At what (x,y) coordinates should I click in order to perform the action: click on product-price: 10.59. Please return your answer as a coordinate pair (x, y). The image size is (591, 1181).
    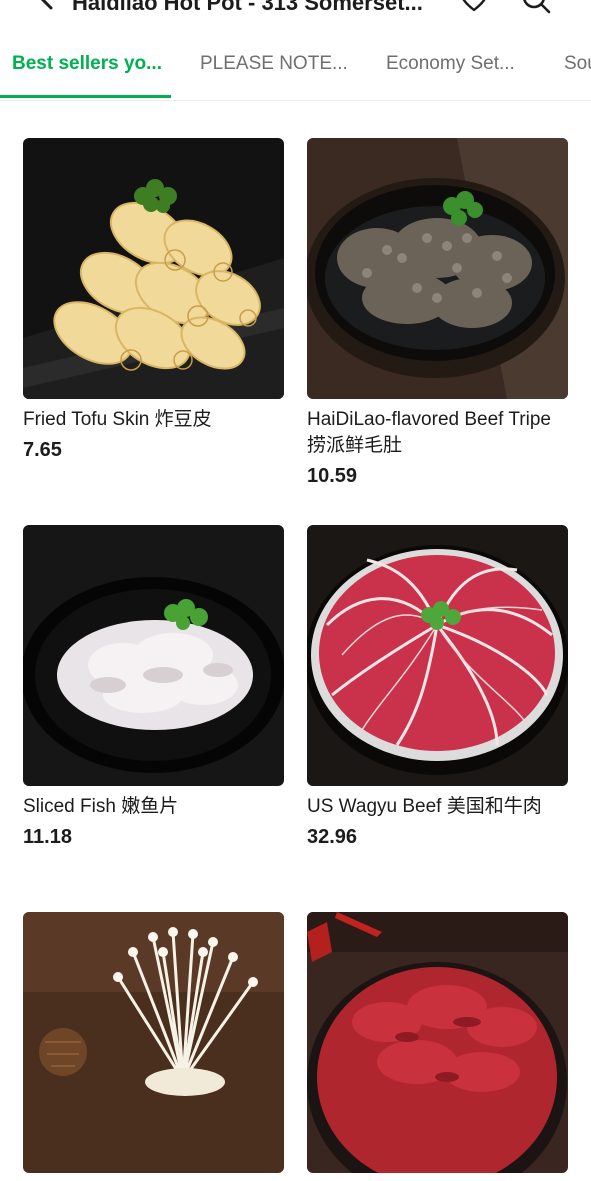
    Looking at the image, I should click on (332, 476).